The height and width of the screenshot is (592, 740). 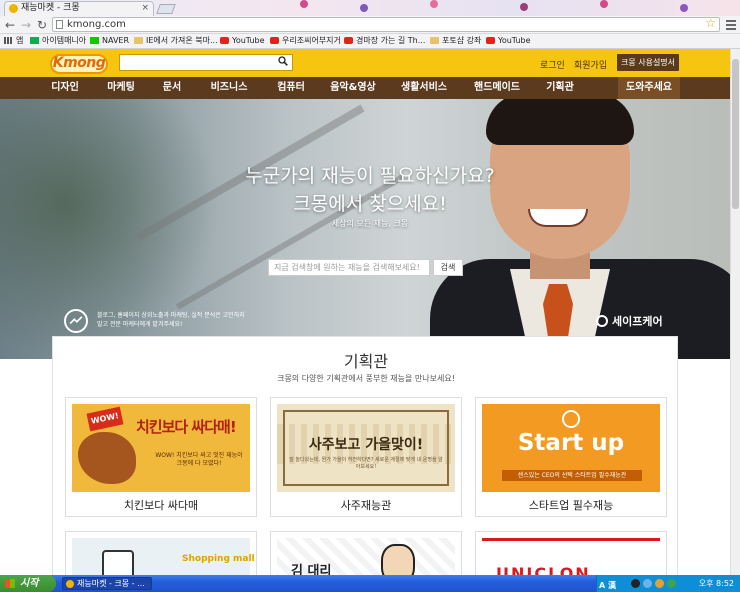 I want to click on windows-flag-icon, so click(x=10, y=583).